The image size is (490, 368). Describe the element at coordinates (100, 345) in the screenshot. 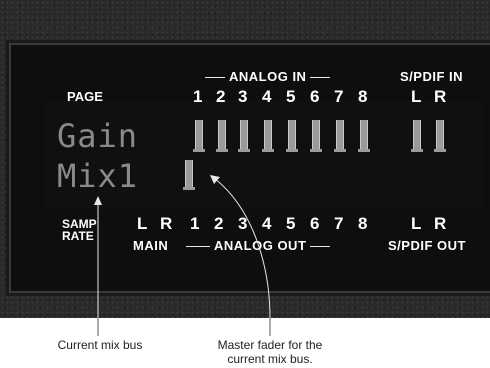

I see `callout-mix-bus: Current mix bus` at that location.